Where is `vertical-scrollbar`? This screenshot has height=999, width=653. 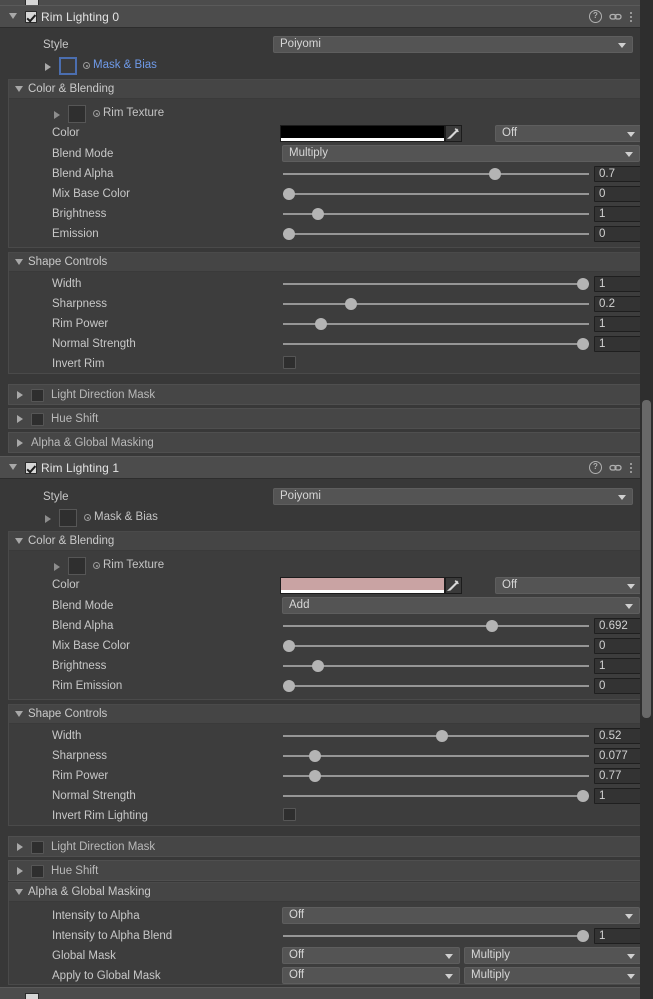 vertical-scrollbar is located at coordinates (646, 499).